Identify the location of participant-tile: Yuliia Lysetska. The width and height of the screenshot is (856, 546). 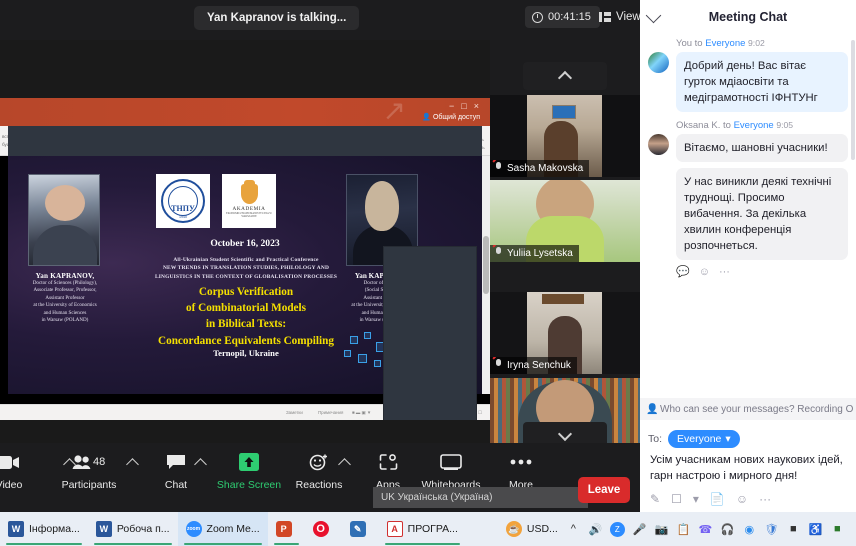
(565, 221).